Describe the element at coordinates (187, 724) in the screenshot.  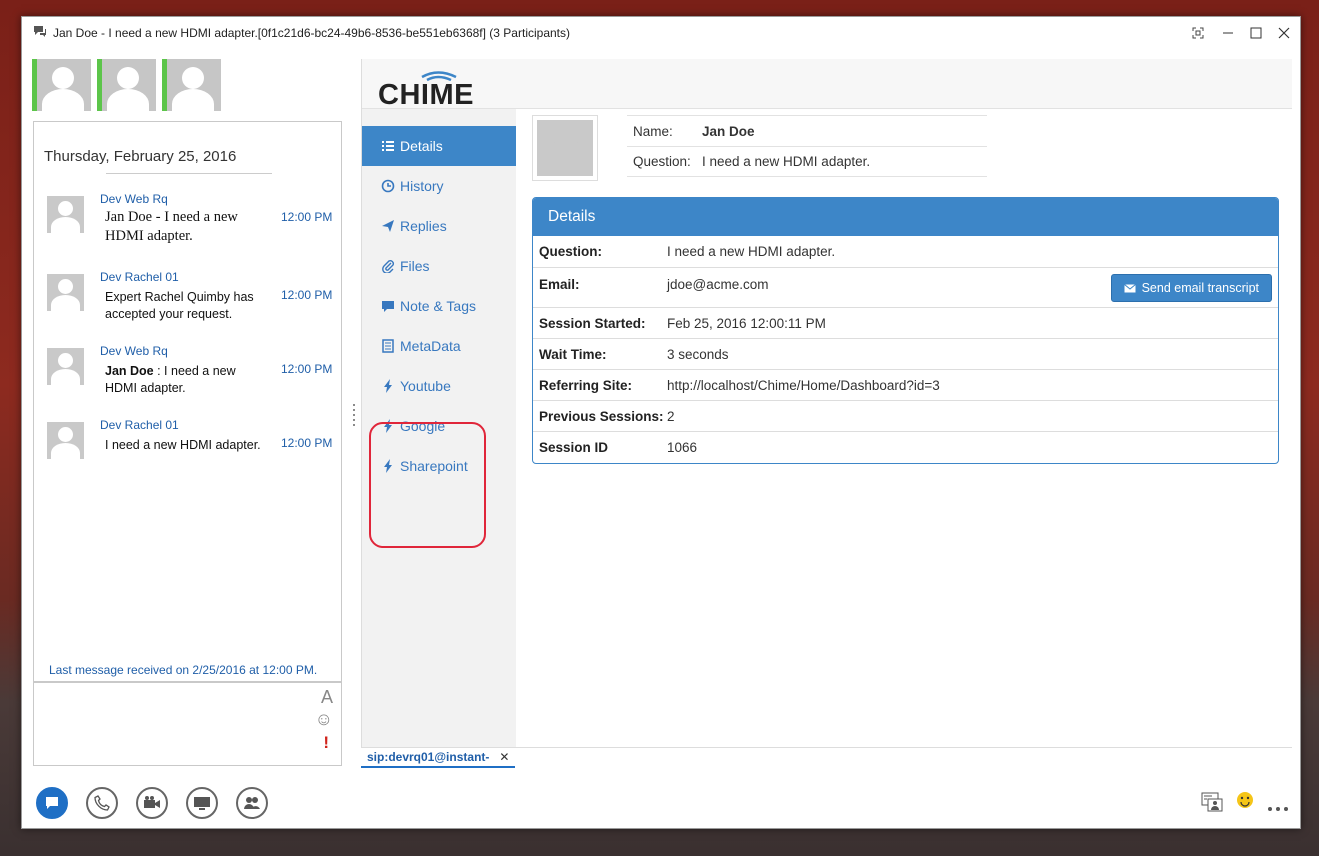
I see `message-input: A ☺ !` at that location.